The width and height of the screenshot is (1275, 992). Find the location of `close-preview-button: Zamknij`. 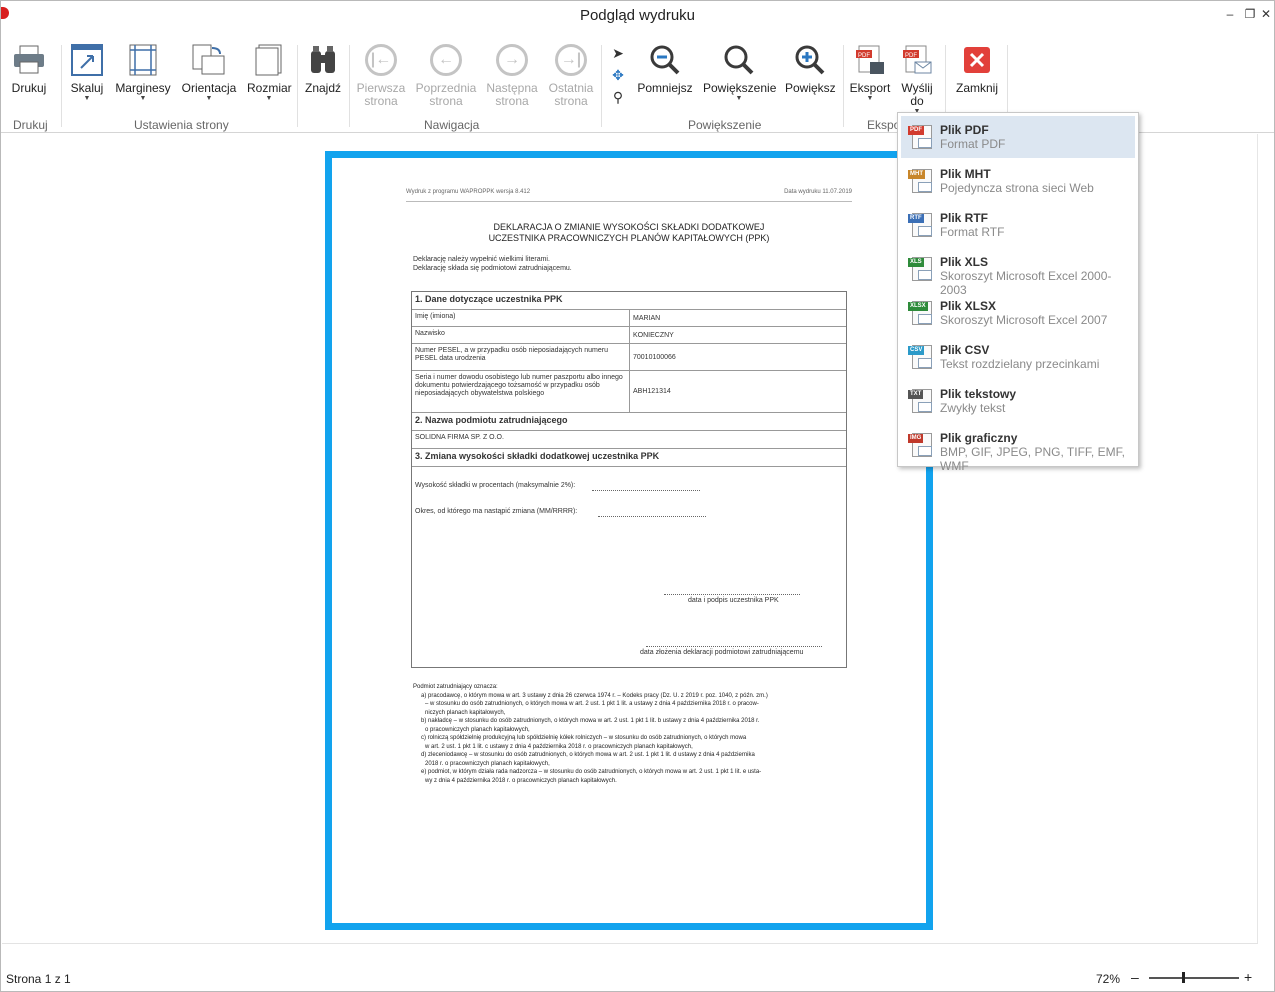

close-preview-button: Zamknij is located at coordinates (977, 69).